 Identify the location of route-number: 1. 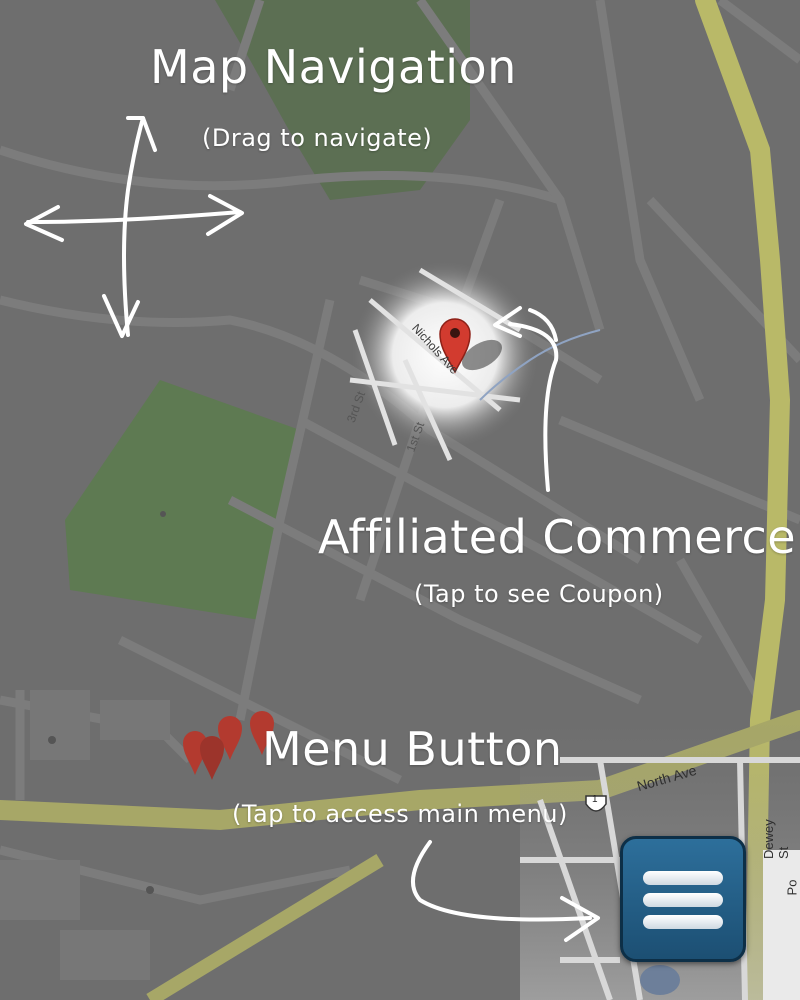
(595, 799).